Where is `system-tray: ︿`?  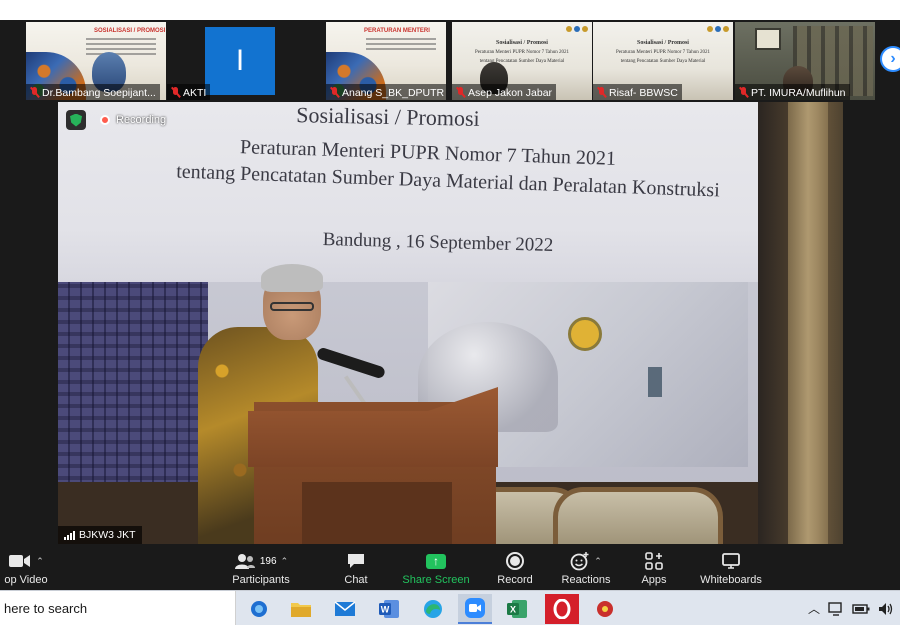
system-tray: ︿ is located at coordinates (851, 608).